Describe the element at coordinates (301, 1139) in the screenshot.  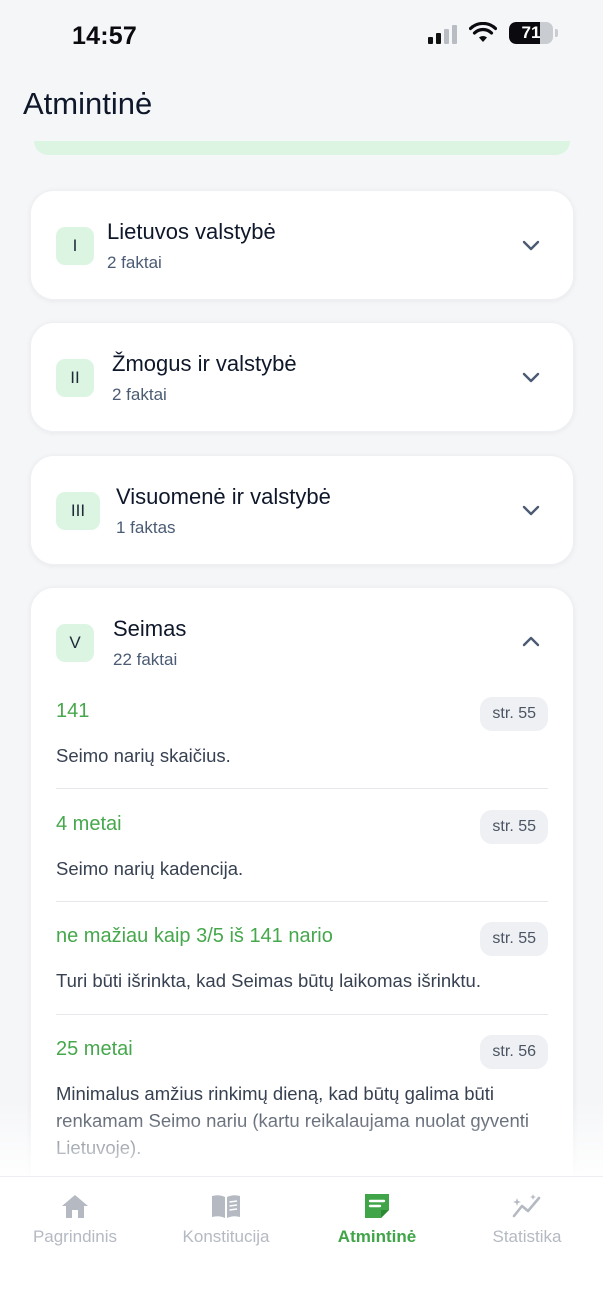
I see `scroll-fade` at that location.